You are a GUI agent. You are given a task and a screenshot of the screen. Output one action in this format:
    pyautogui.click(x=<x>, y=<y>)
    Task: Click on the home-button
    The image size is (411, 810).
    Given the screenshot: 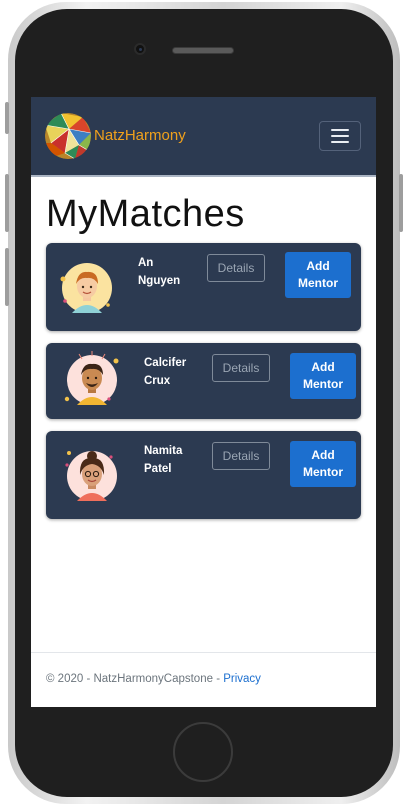 What is the action you would take?
    pyautogui.click(x=203, y=752)
    